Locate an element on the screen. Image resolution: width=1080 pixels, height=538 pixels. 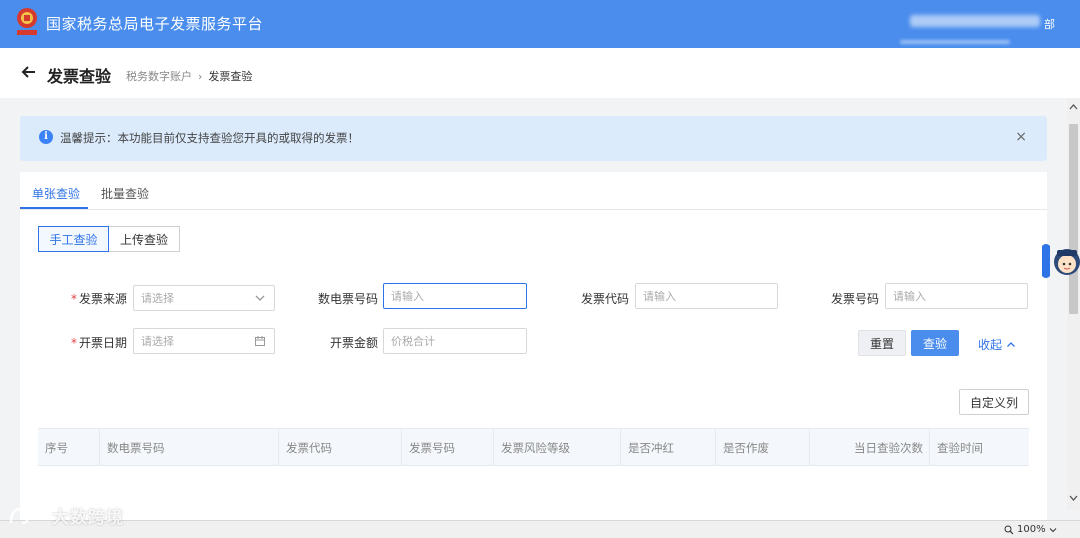
collapse-label: 收起 is located at coordinates (990, 345).